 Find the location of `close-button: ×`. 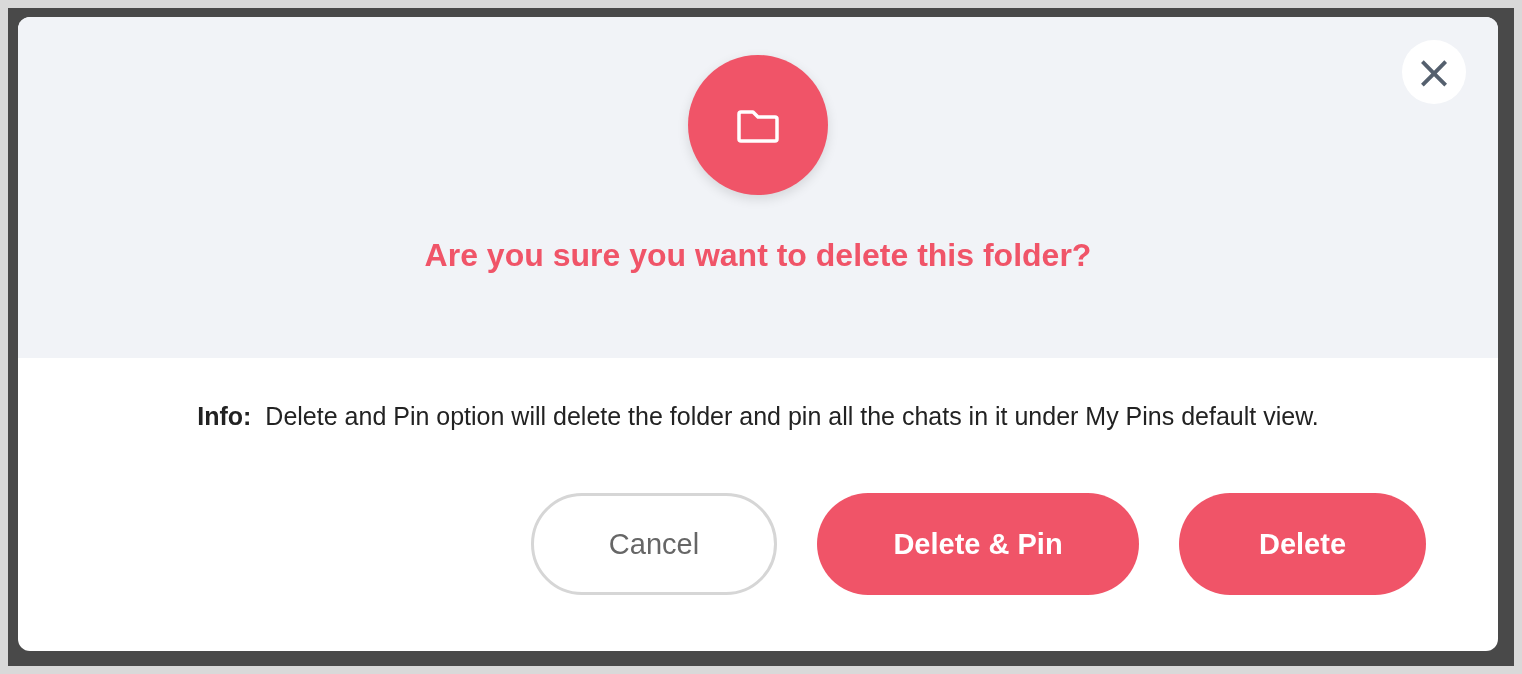

close-button: × is located at coordinates (1434, 72).